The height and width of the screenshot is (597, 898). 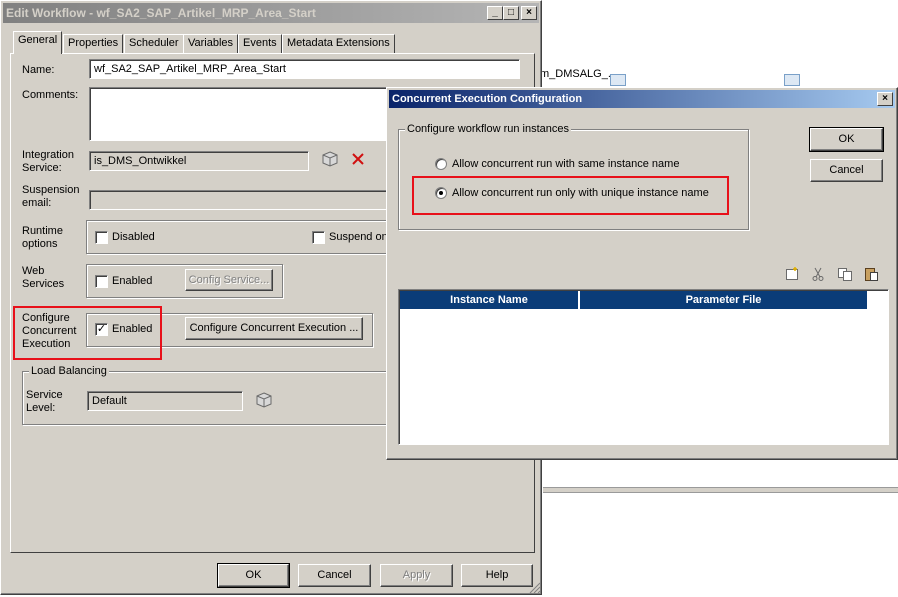 What do you see at coordinates (570, 195) in the screenshot?
I see `unique-name-highlight-box` at bounding box center [570, 195].